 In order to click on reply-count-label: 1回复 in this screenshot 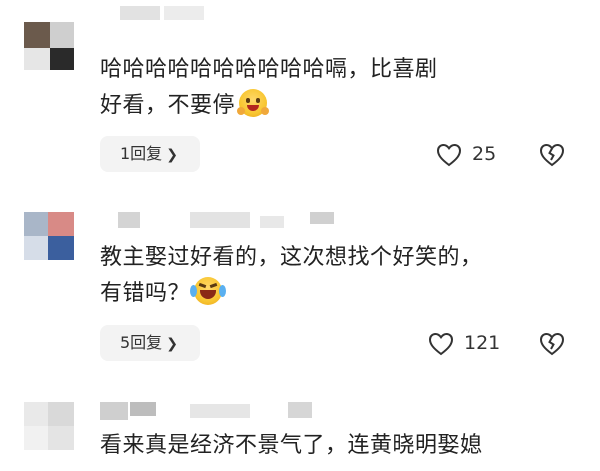, I will do `click(141, 153)`.